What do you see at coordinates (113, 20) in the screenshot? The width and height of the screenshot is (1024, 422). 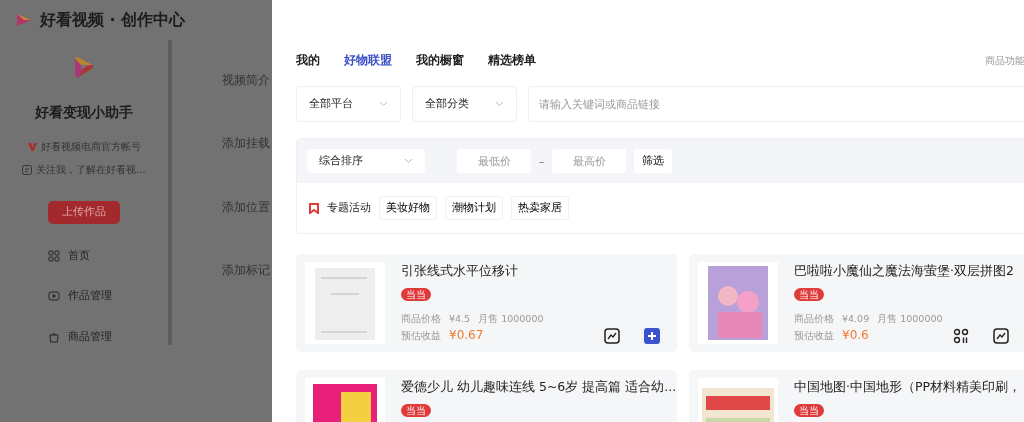 I see `app-title: 好看视频 · 创作中心` at bounding box center [113, 20].